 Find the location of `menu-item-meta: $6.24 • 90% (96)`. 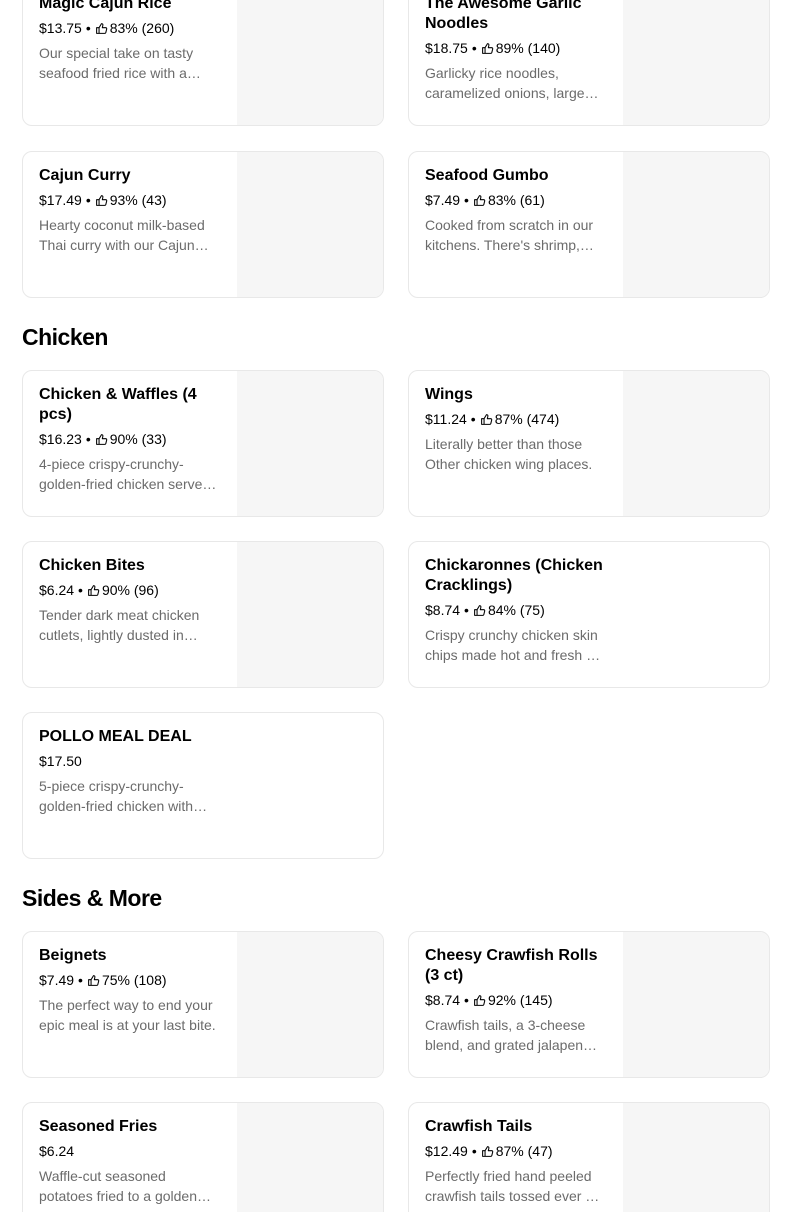

menu-item-meta: $6.24 • 90% (96) is located at coordinates (128, 590).